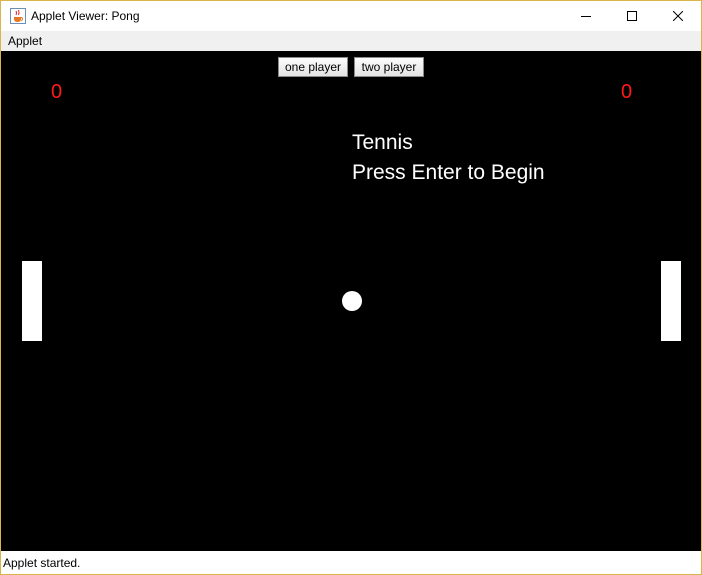  Describe the element at coordinates (85, 16) in the screenshot. I see `window-title: Applet Viewer: Pong` at that location.